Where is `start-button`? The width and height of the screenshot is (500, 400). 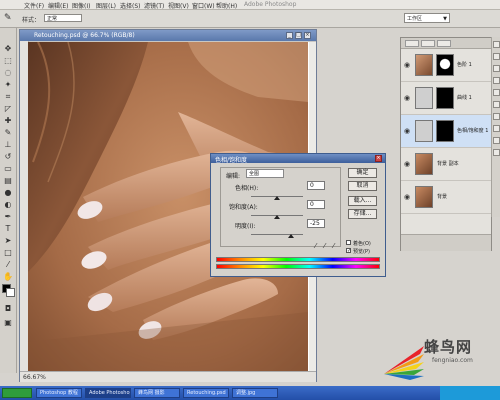 start-button is located at coordinates (17, 393).